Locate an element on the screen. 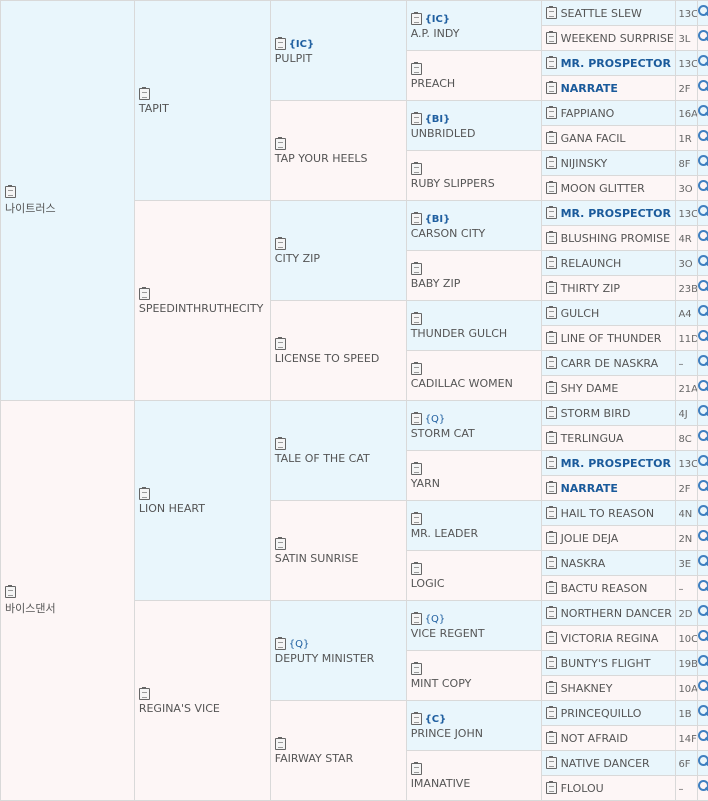 Image resolution: width=708 pixels, height=801 pixels. ancestor-name: 바이스댄서 is located at coordinates (69, 608).